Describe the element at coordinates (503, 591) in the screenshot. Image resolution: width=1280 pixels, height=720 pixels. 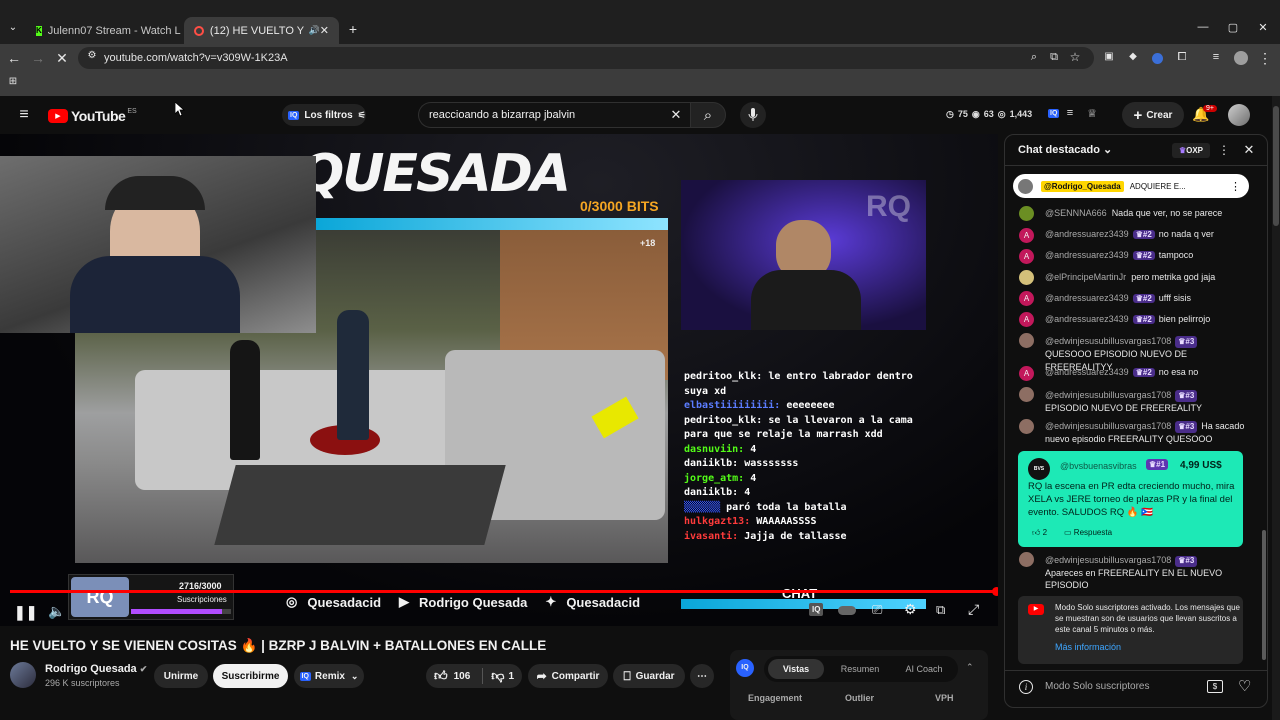
I see `seek-bar` at that location.